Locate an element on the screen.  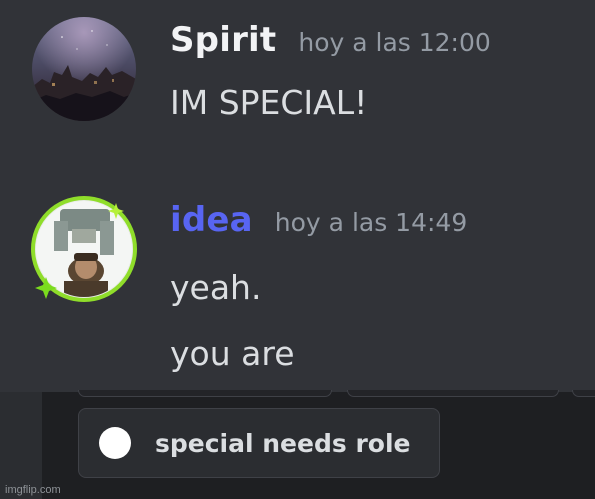
username: idea is located at coordinates (211, 220).